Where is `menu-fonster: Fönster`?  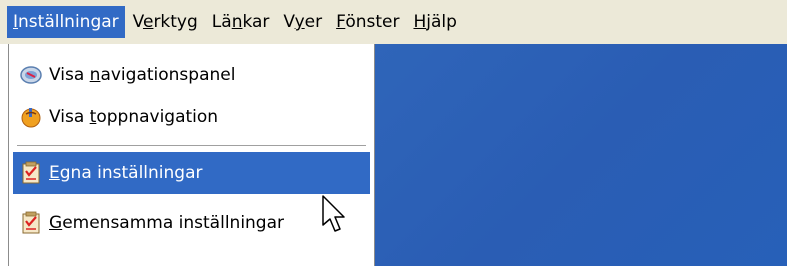
menu-fonster: Fönster is located at coordinates (367, 22).